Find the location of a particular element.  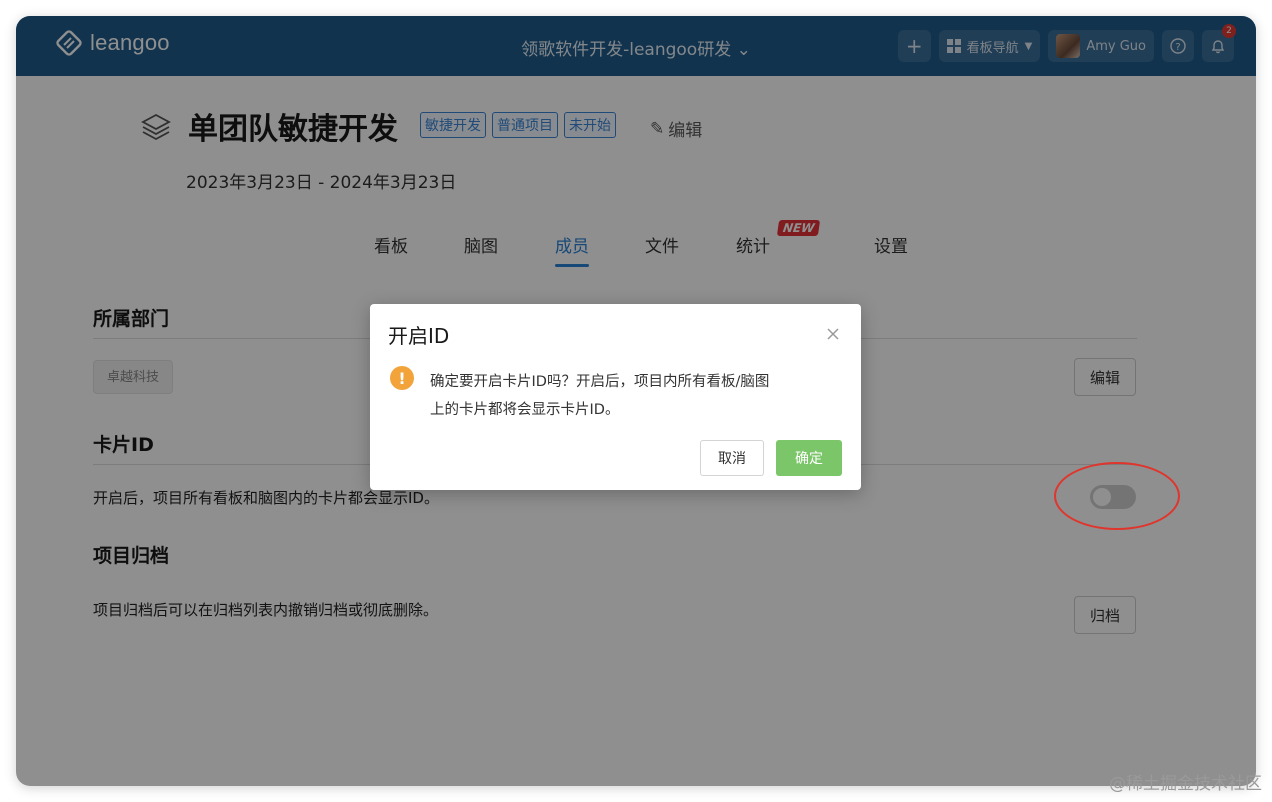

dialog-message-line: 确定要开启卡片ID吗？开启后，项目内所有看板/脑图 is located at coordinates (600, 382).